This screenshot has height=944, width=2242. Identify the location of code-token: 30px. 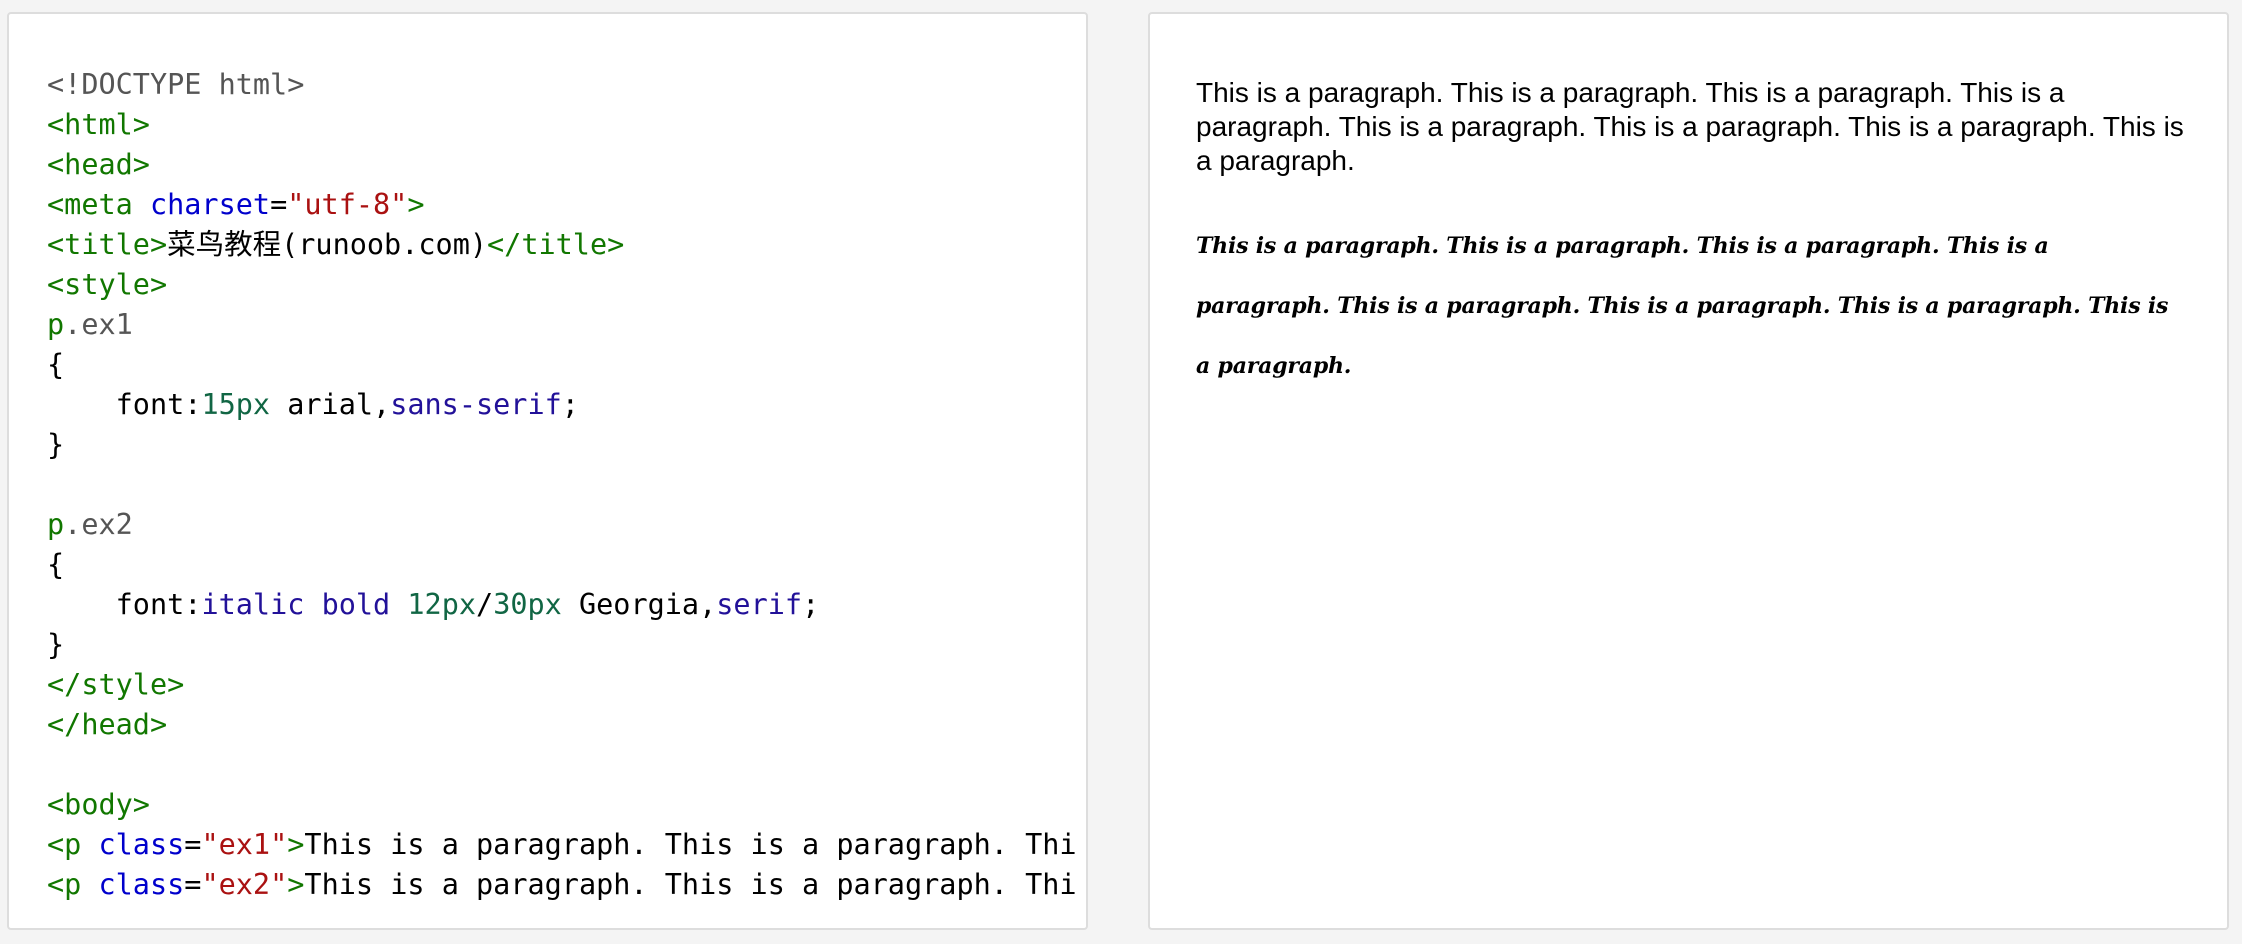
(527, 604).